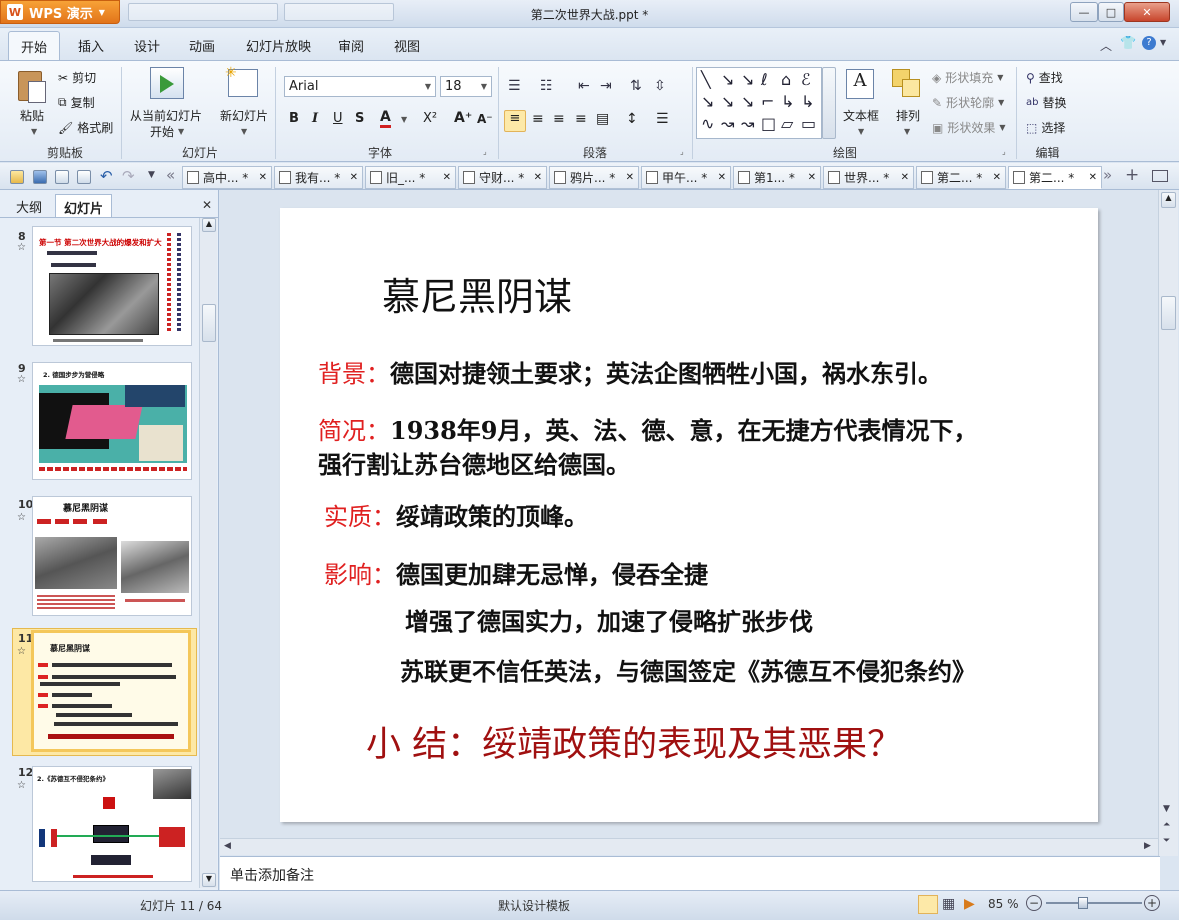  I want to click on tab-outline: 大纲, so click(29, 205).